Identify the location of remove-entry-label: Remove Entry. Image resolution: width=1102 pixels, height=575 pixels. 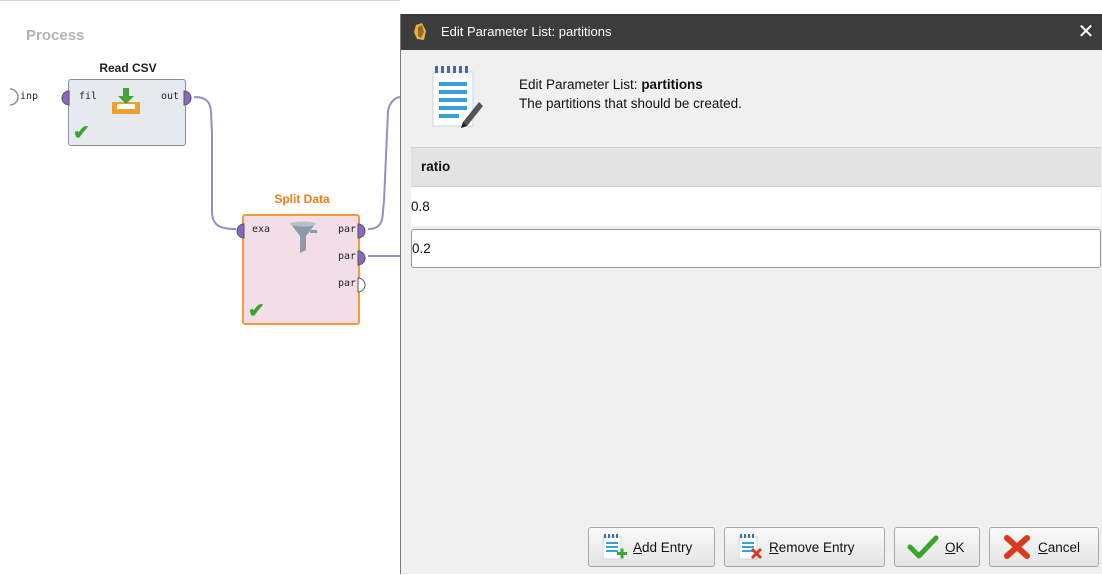
(812, 547).